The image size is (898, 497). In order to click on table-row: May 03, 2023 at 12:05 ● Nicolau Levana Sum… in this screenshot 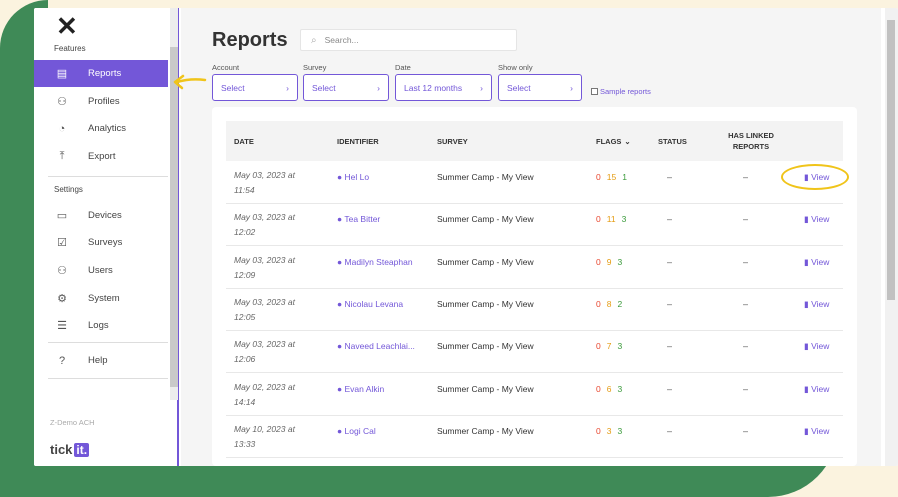, I will do `click(534, 310)`.